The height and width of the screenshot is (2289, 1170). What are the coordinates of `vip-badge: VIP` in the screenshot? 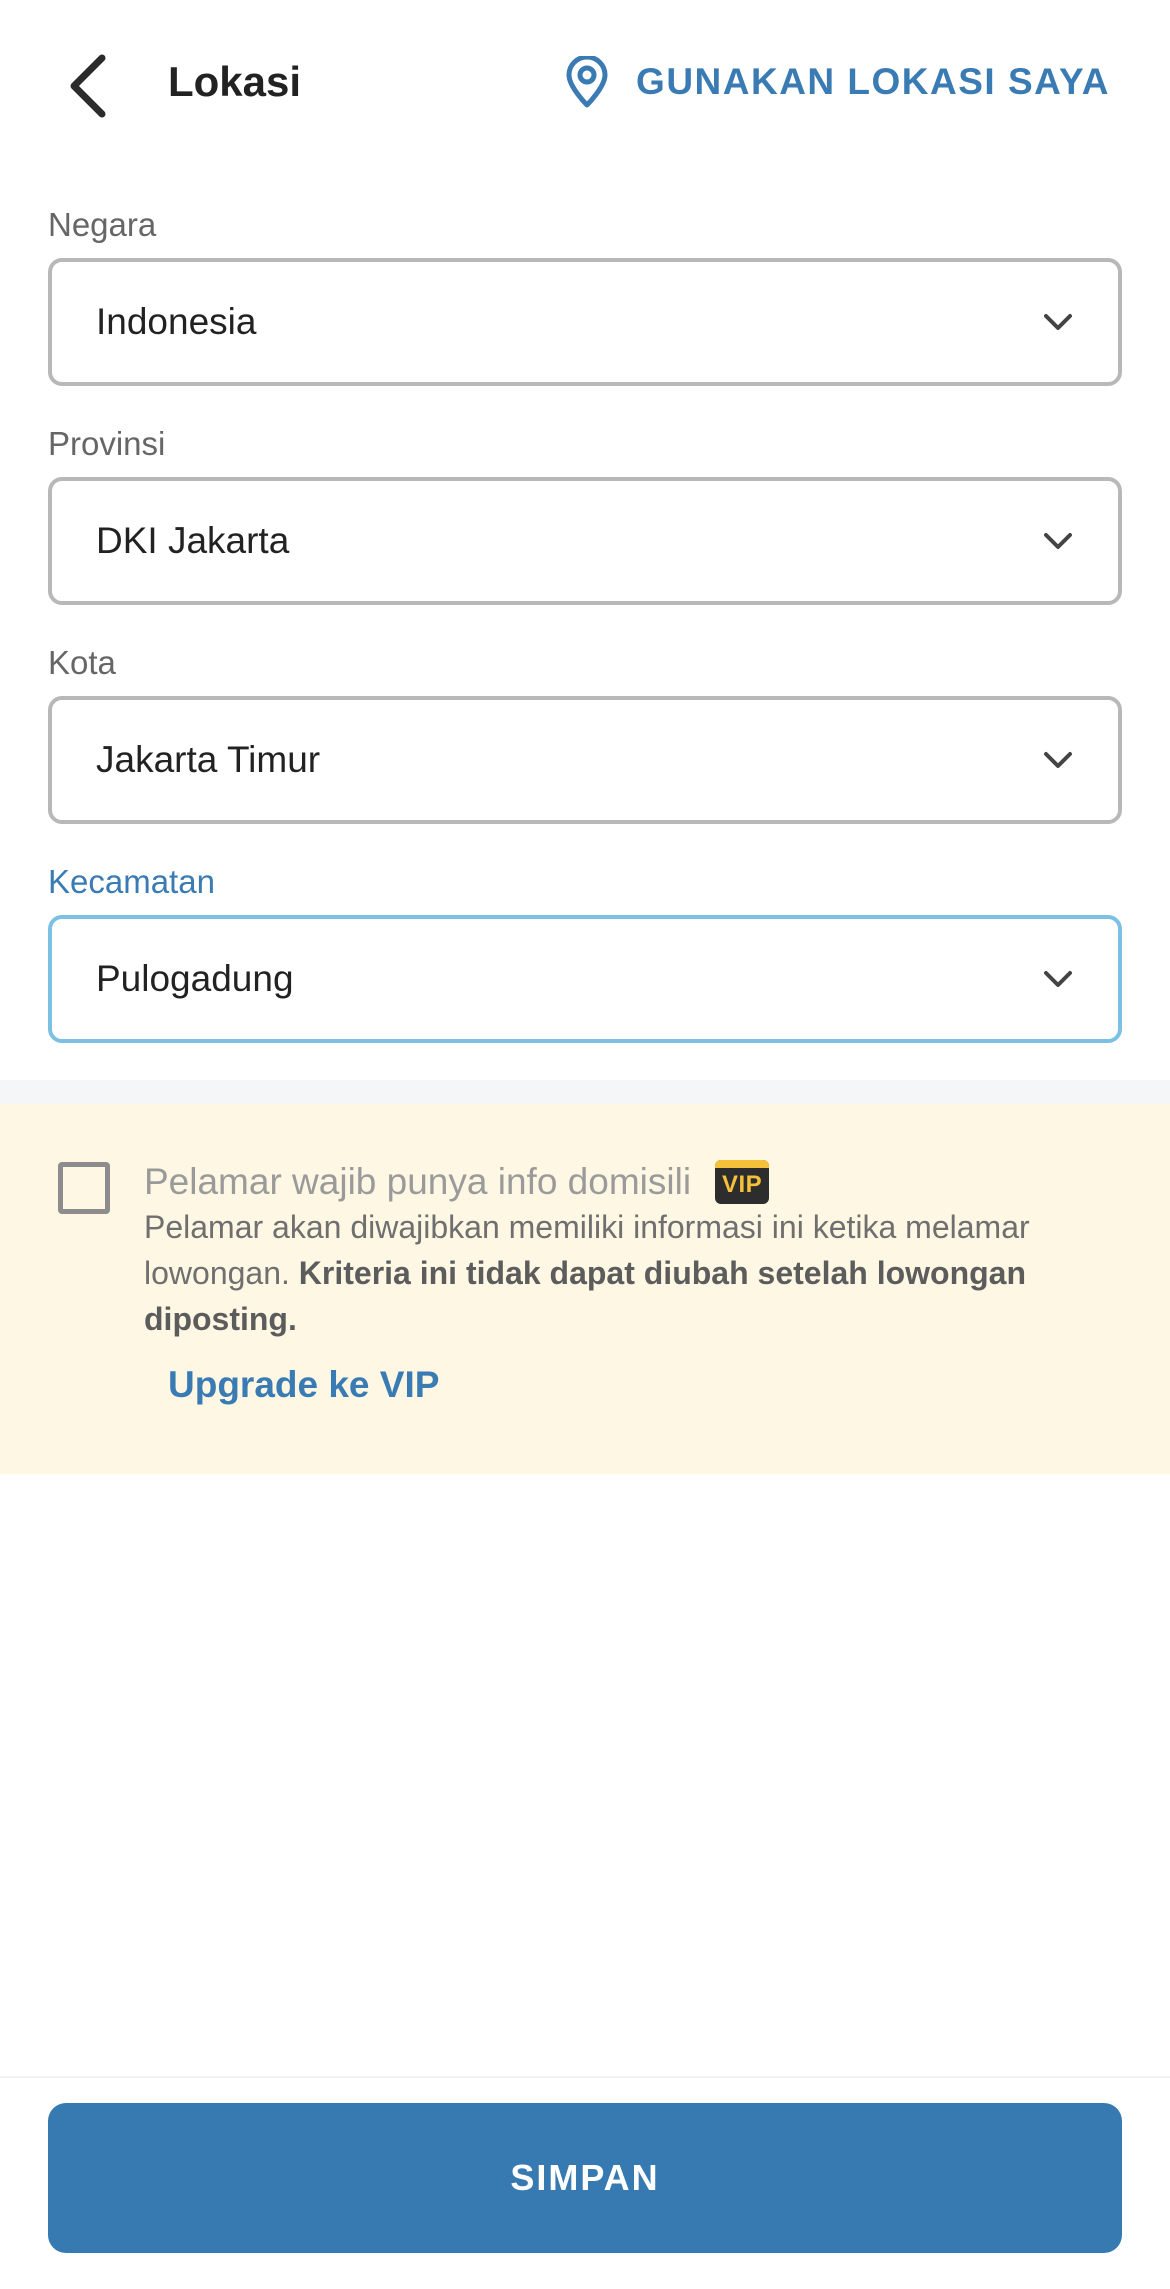 It's located at (742, 1182).